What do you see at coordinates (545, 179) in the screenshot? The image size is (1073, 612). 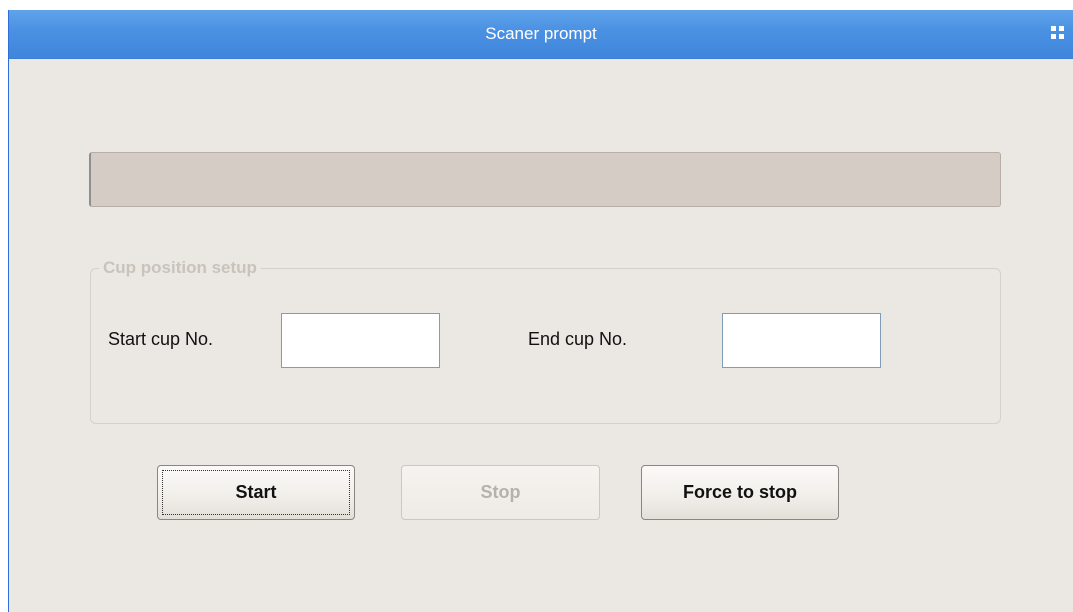 I see `progress-bar` at bounding box center [545, 179].